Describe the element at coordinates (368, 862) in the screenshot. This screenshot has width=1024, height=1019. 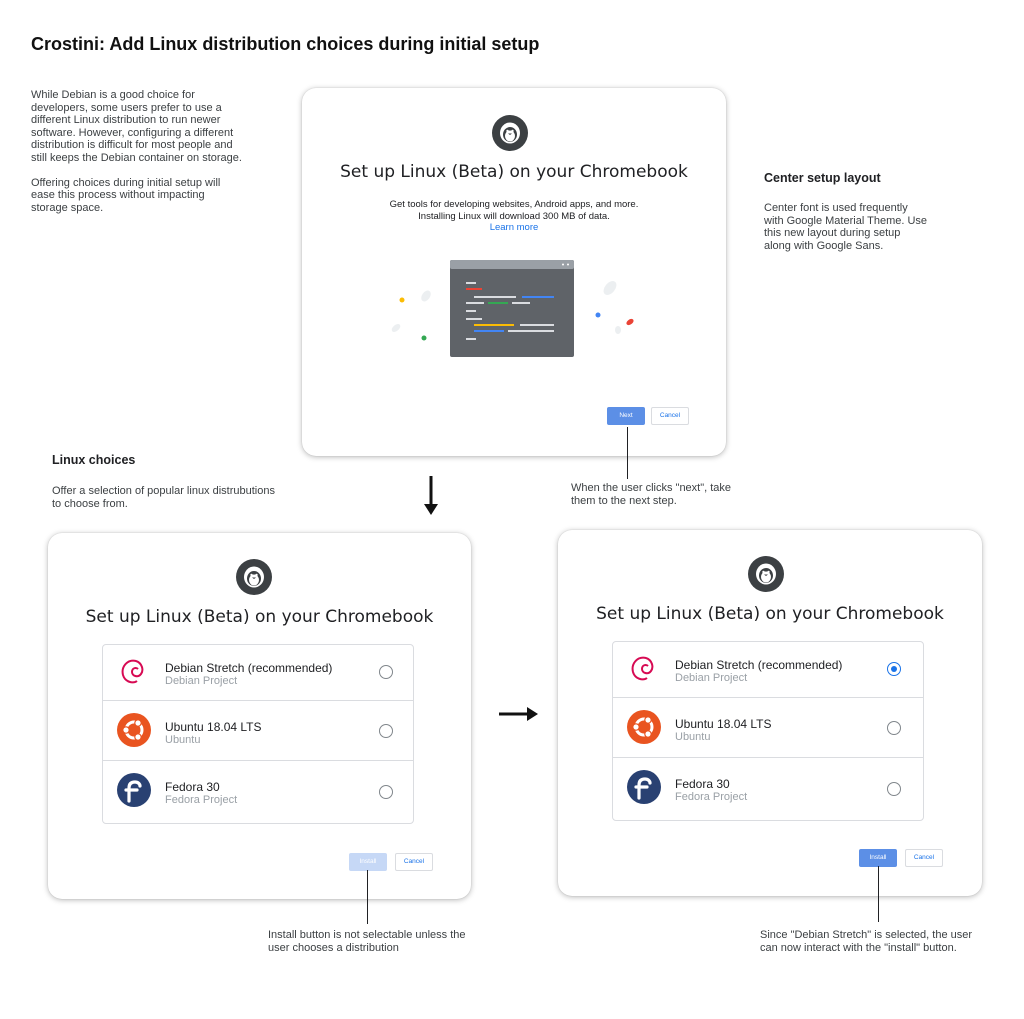
I see `install-button-disabled: Install` at that location.